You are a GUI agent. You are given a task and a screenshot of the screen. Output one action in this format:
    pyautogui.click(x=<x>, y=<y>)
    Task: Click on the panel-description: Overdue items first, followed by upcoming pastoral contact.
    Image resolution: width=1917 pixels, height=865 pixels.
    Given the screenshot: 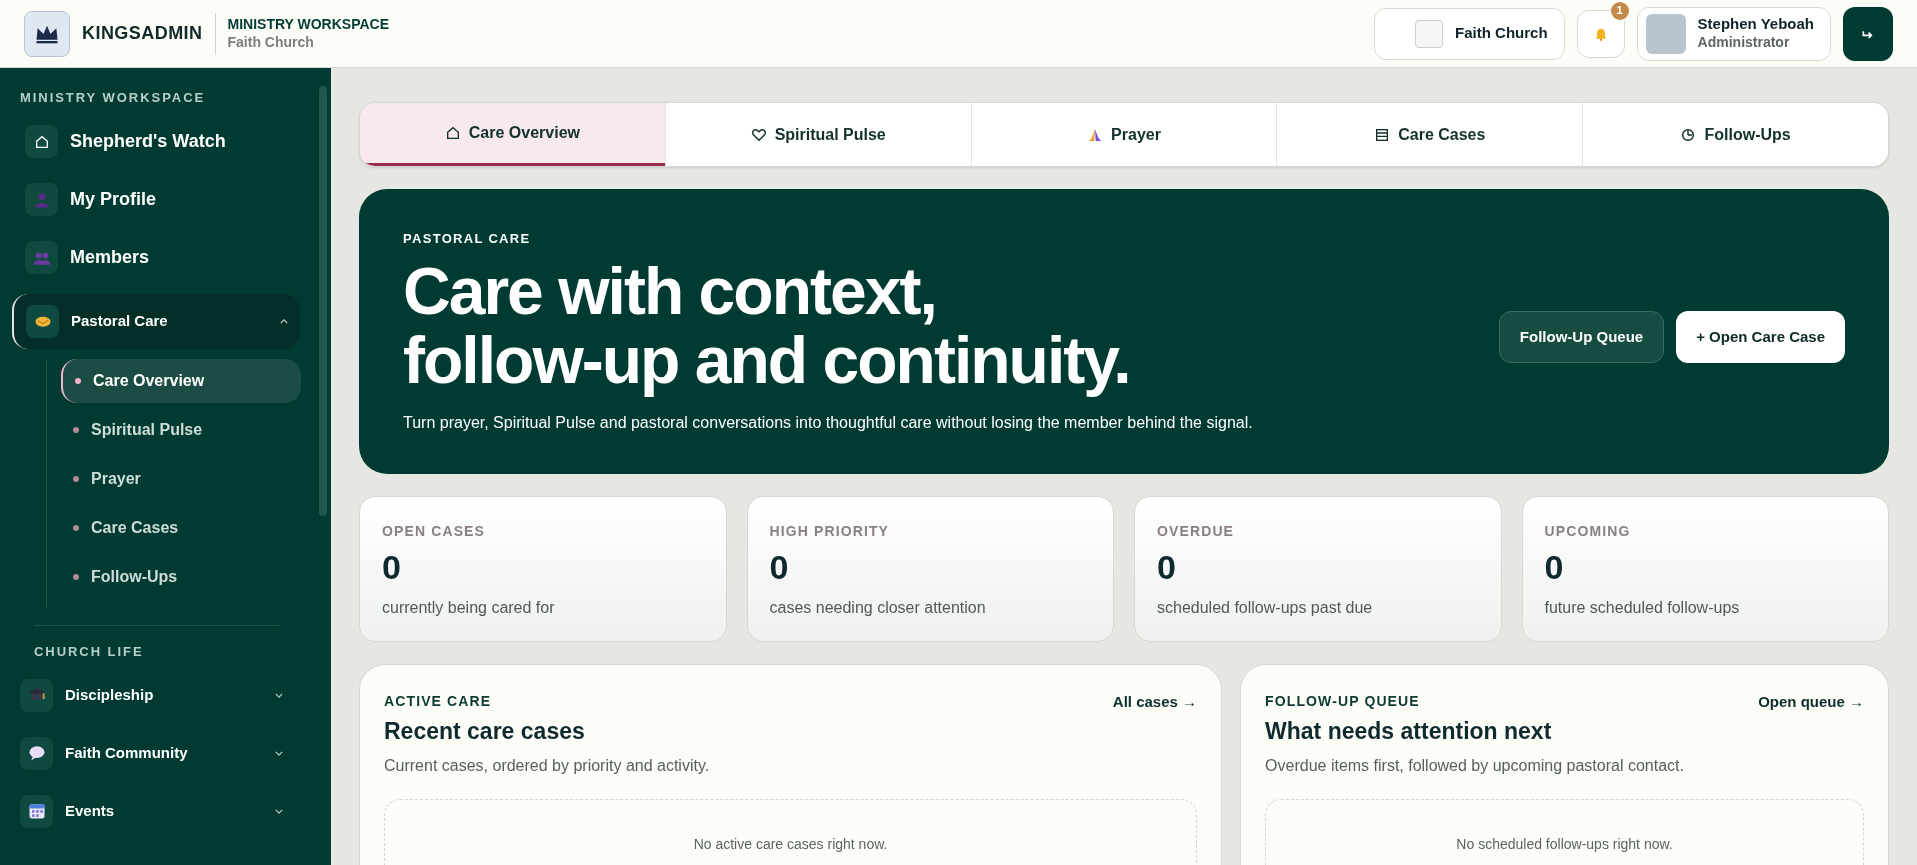 What is the action you would take?
    pyautogui.click(x=1475, y=765)
    